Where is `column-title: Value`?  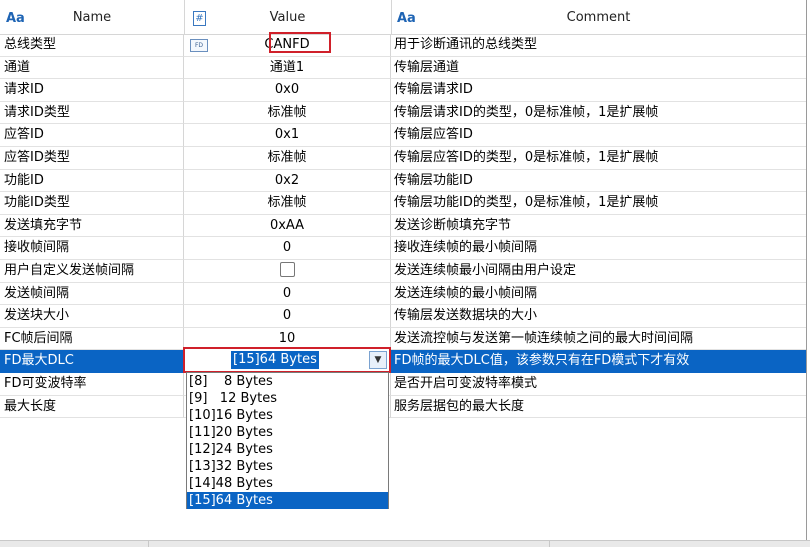
column-title: Value is located at coordinates (287, 17).